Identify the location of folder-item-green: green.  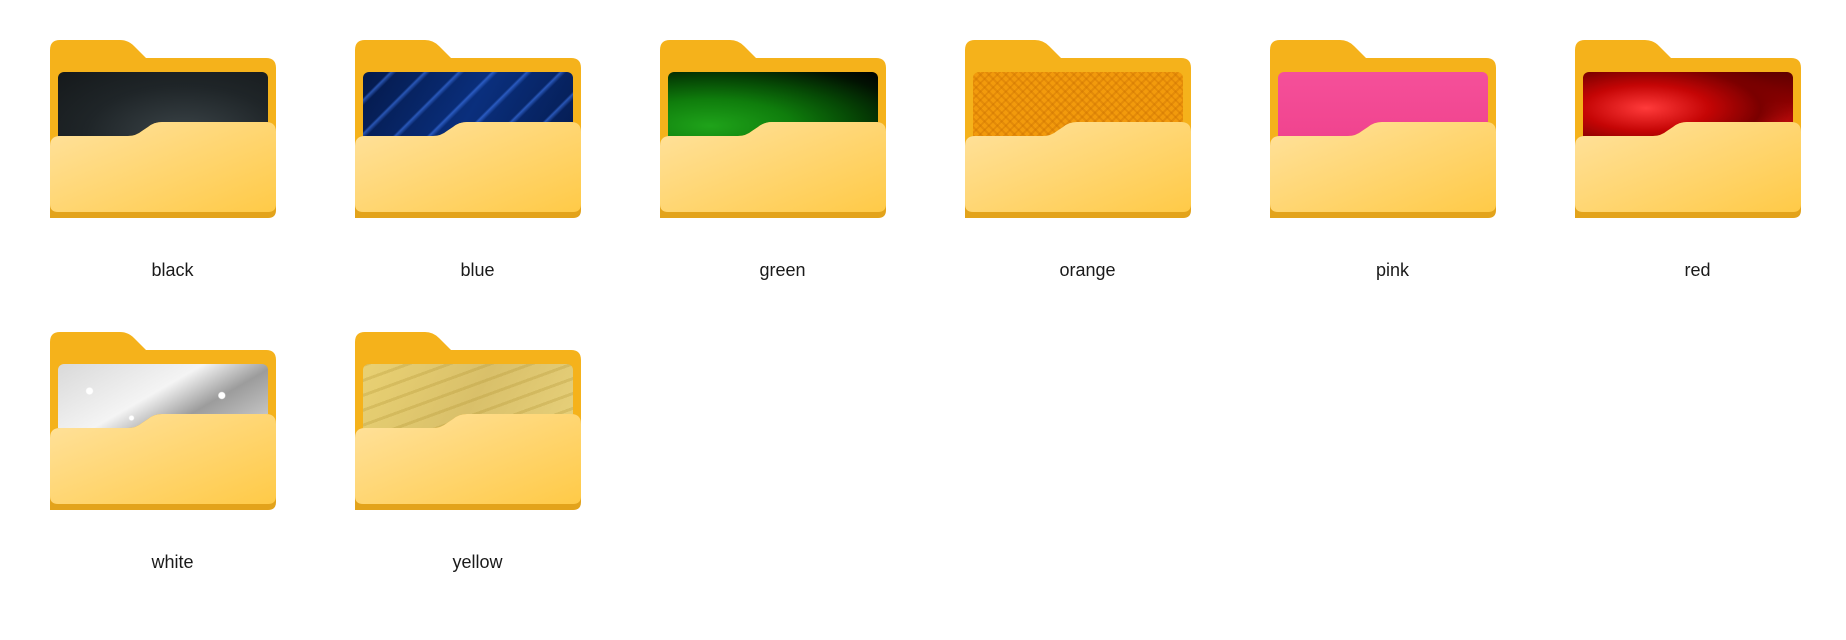
(782, 176).